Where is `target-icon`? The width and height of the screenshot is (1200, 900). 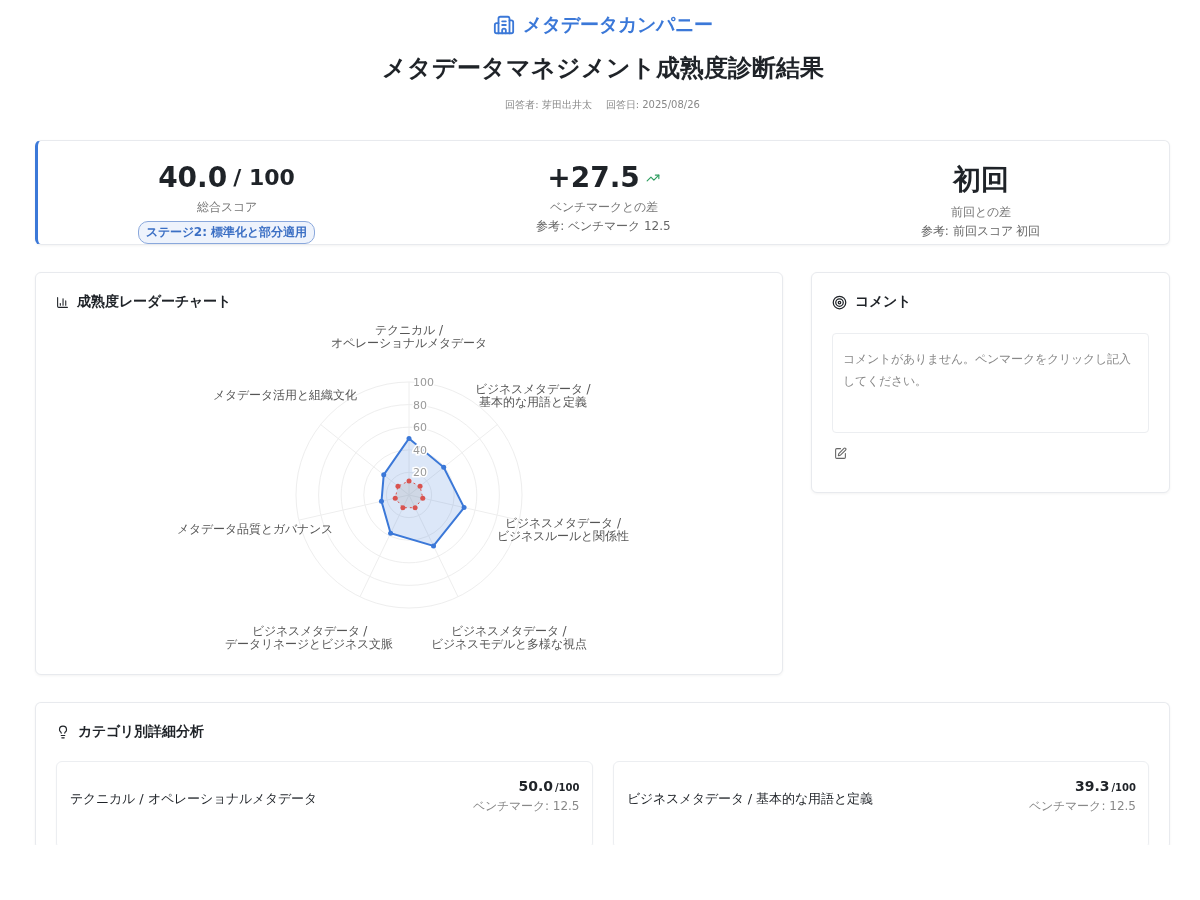
target-icon is located at coordinates (839, 302).